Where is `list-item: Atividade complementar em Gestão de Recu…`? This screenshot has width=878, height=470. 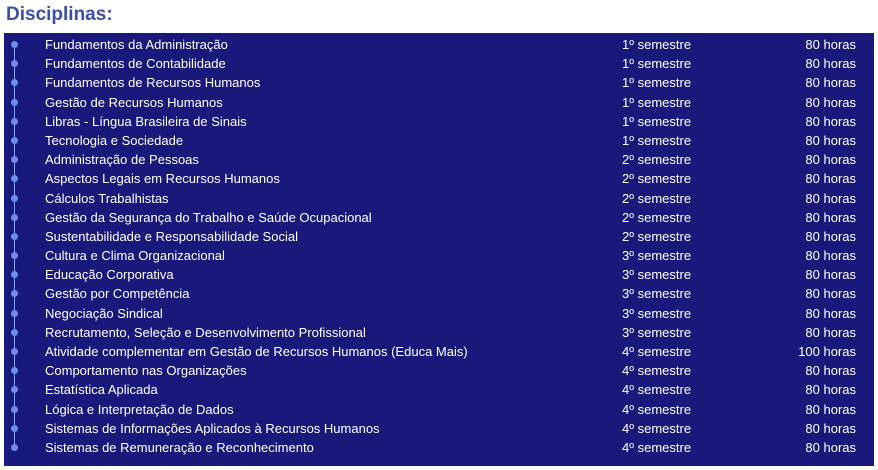 list-item: Atividade complementar em Gestão de Recu… is located at coordinates (439, 351).